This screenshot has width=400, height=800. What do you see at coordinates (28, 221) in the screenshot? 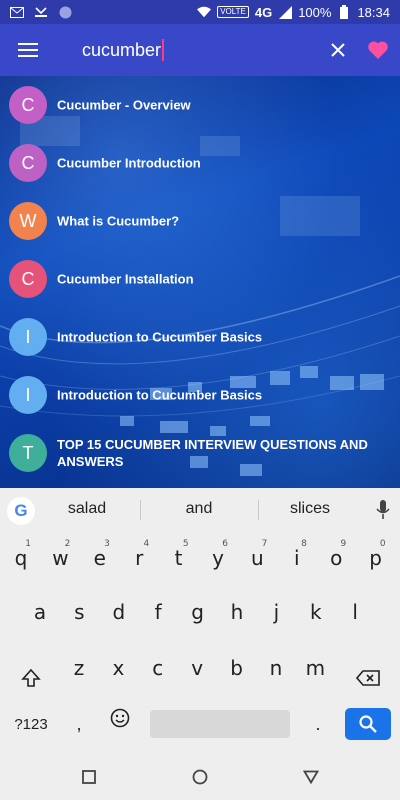
I see `avatar: W` at bounding box center [28, 221].